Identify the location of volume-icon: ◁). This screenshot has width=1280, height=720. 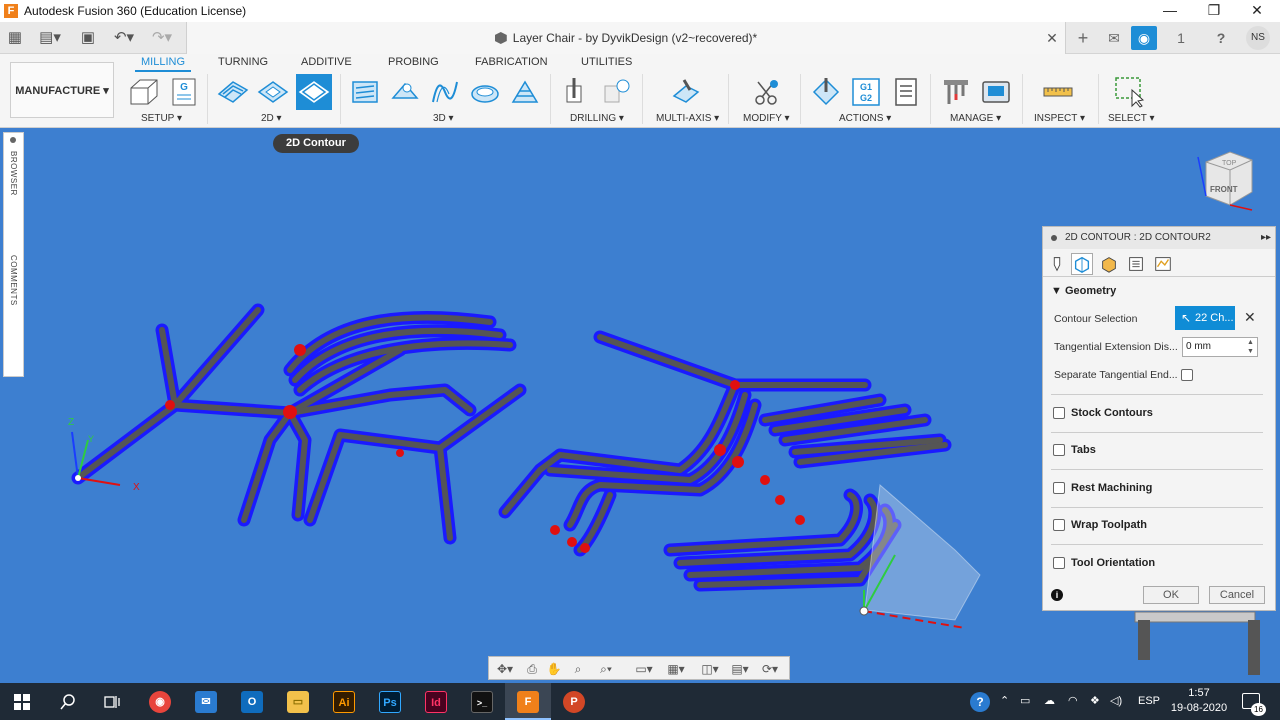
(1116, 701).